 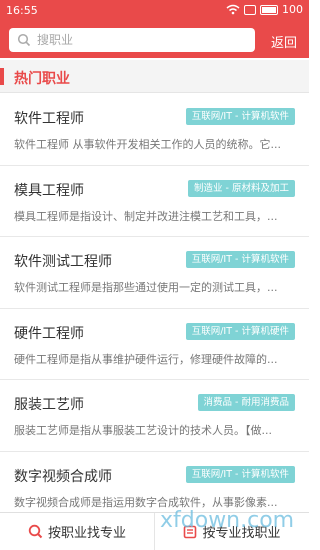 What do you see at coordinates (284, 41) in the screenshot?
I see `back-button: 返回` at bounding box center [284, 41].